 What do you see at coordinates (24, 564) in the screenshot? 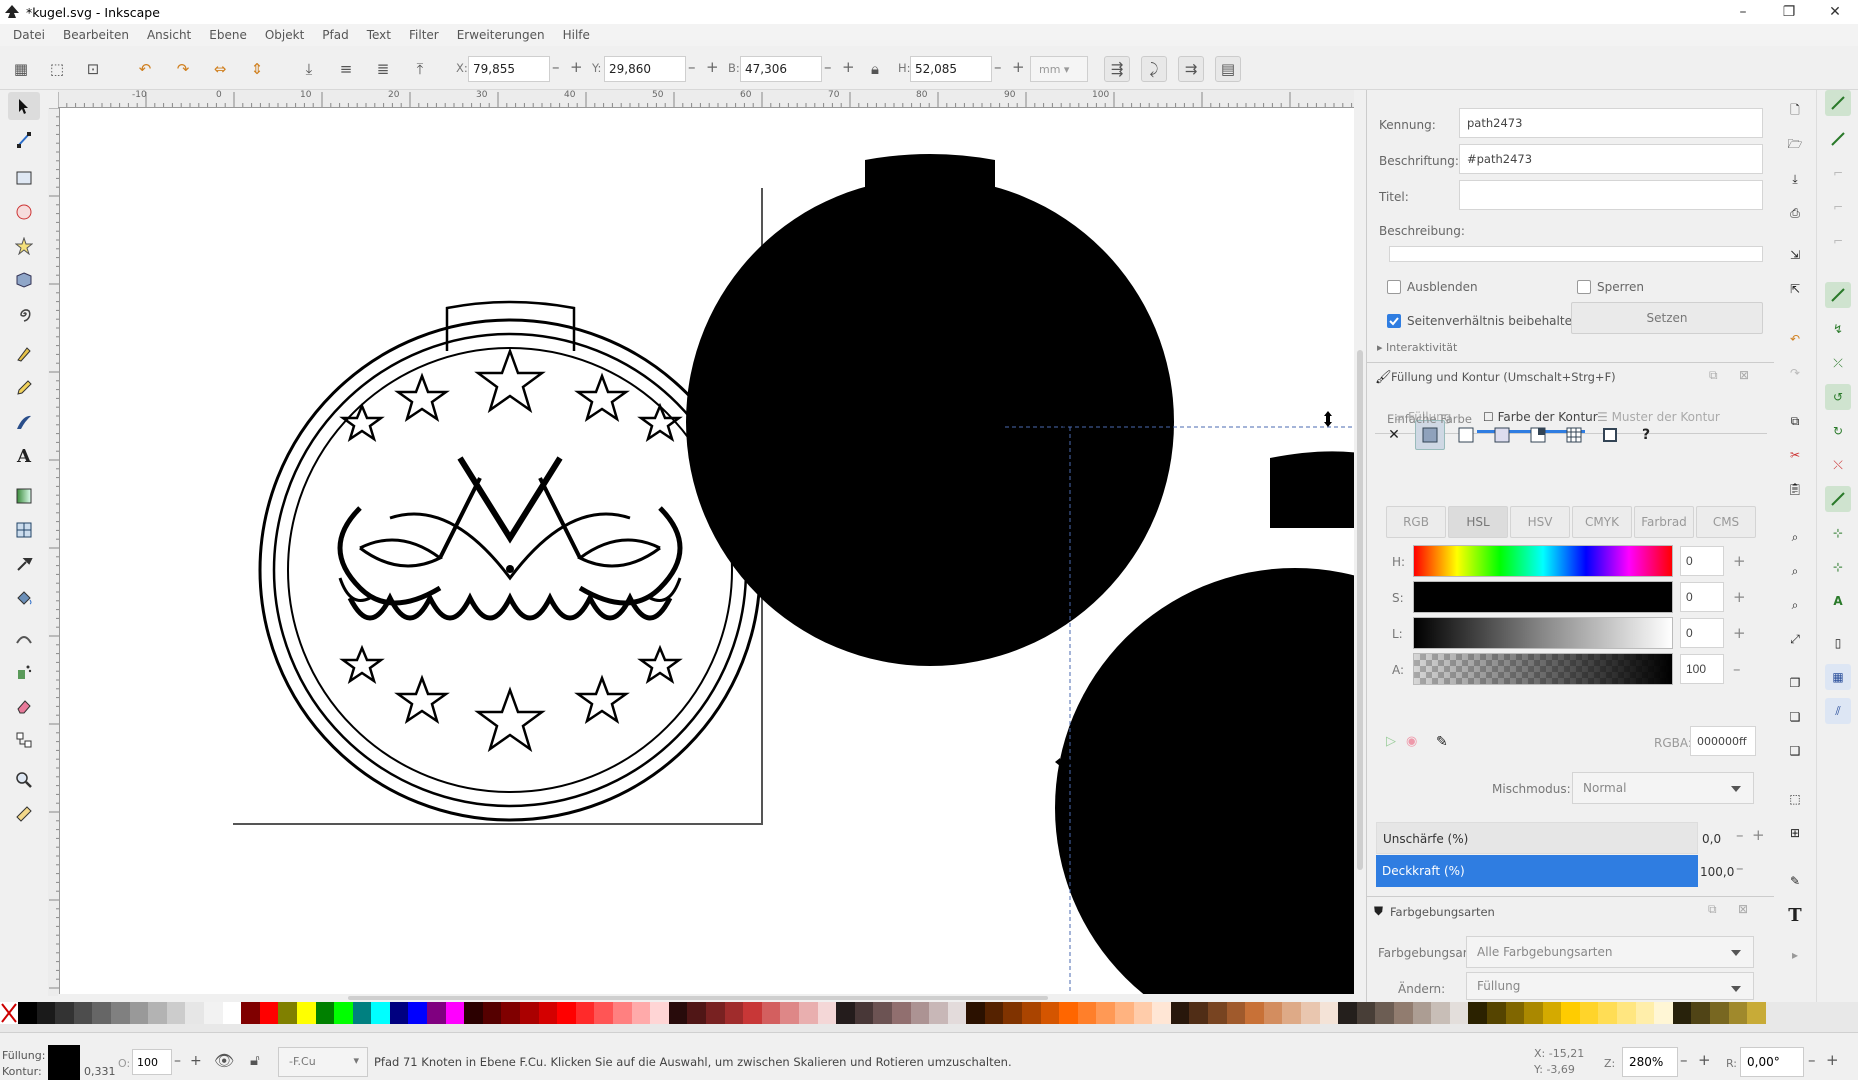
I see `dropper-tool-icon` at bounding box center [24, 564].